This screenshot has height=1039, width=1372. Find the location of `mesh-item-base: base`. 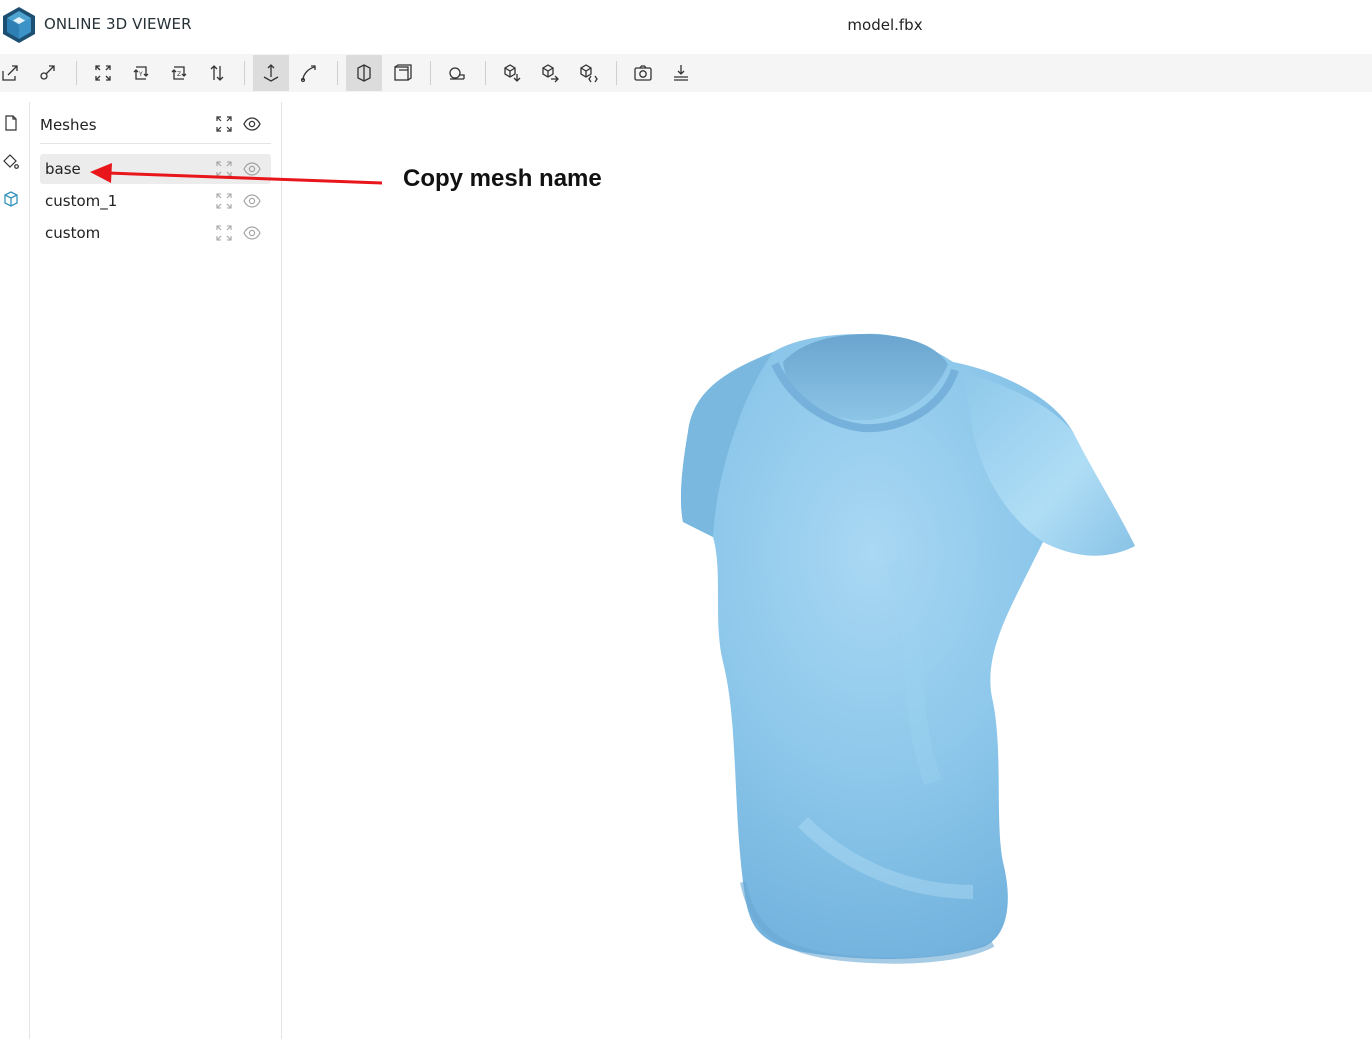

mesh-item-base: base is located at coordinates (155, 169).